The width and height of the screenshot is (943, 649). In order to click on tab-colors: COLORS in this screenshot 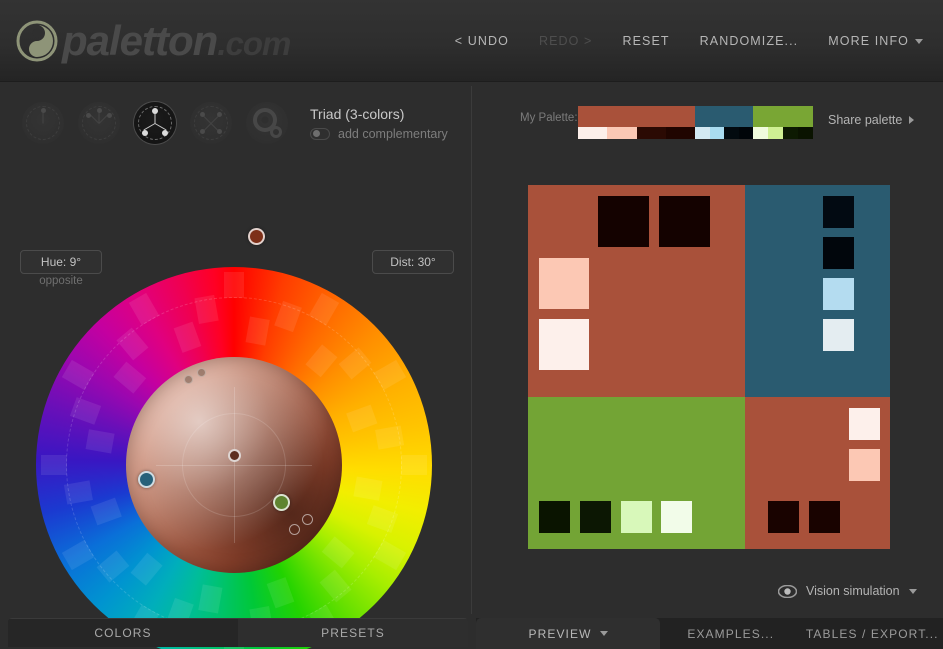, I will do `click(123, 632)`.